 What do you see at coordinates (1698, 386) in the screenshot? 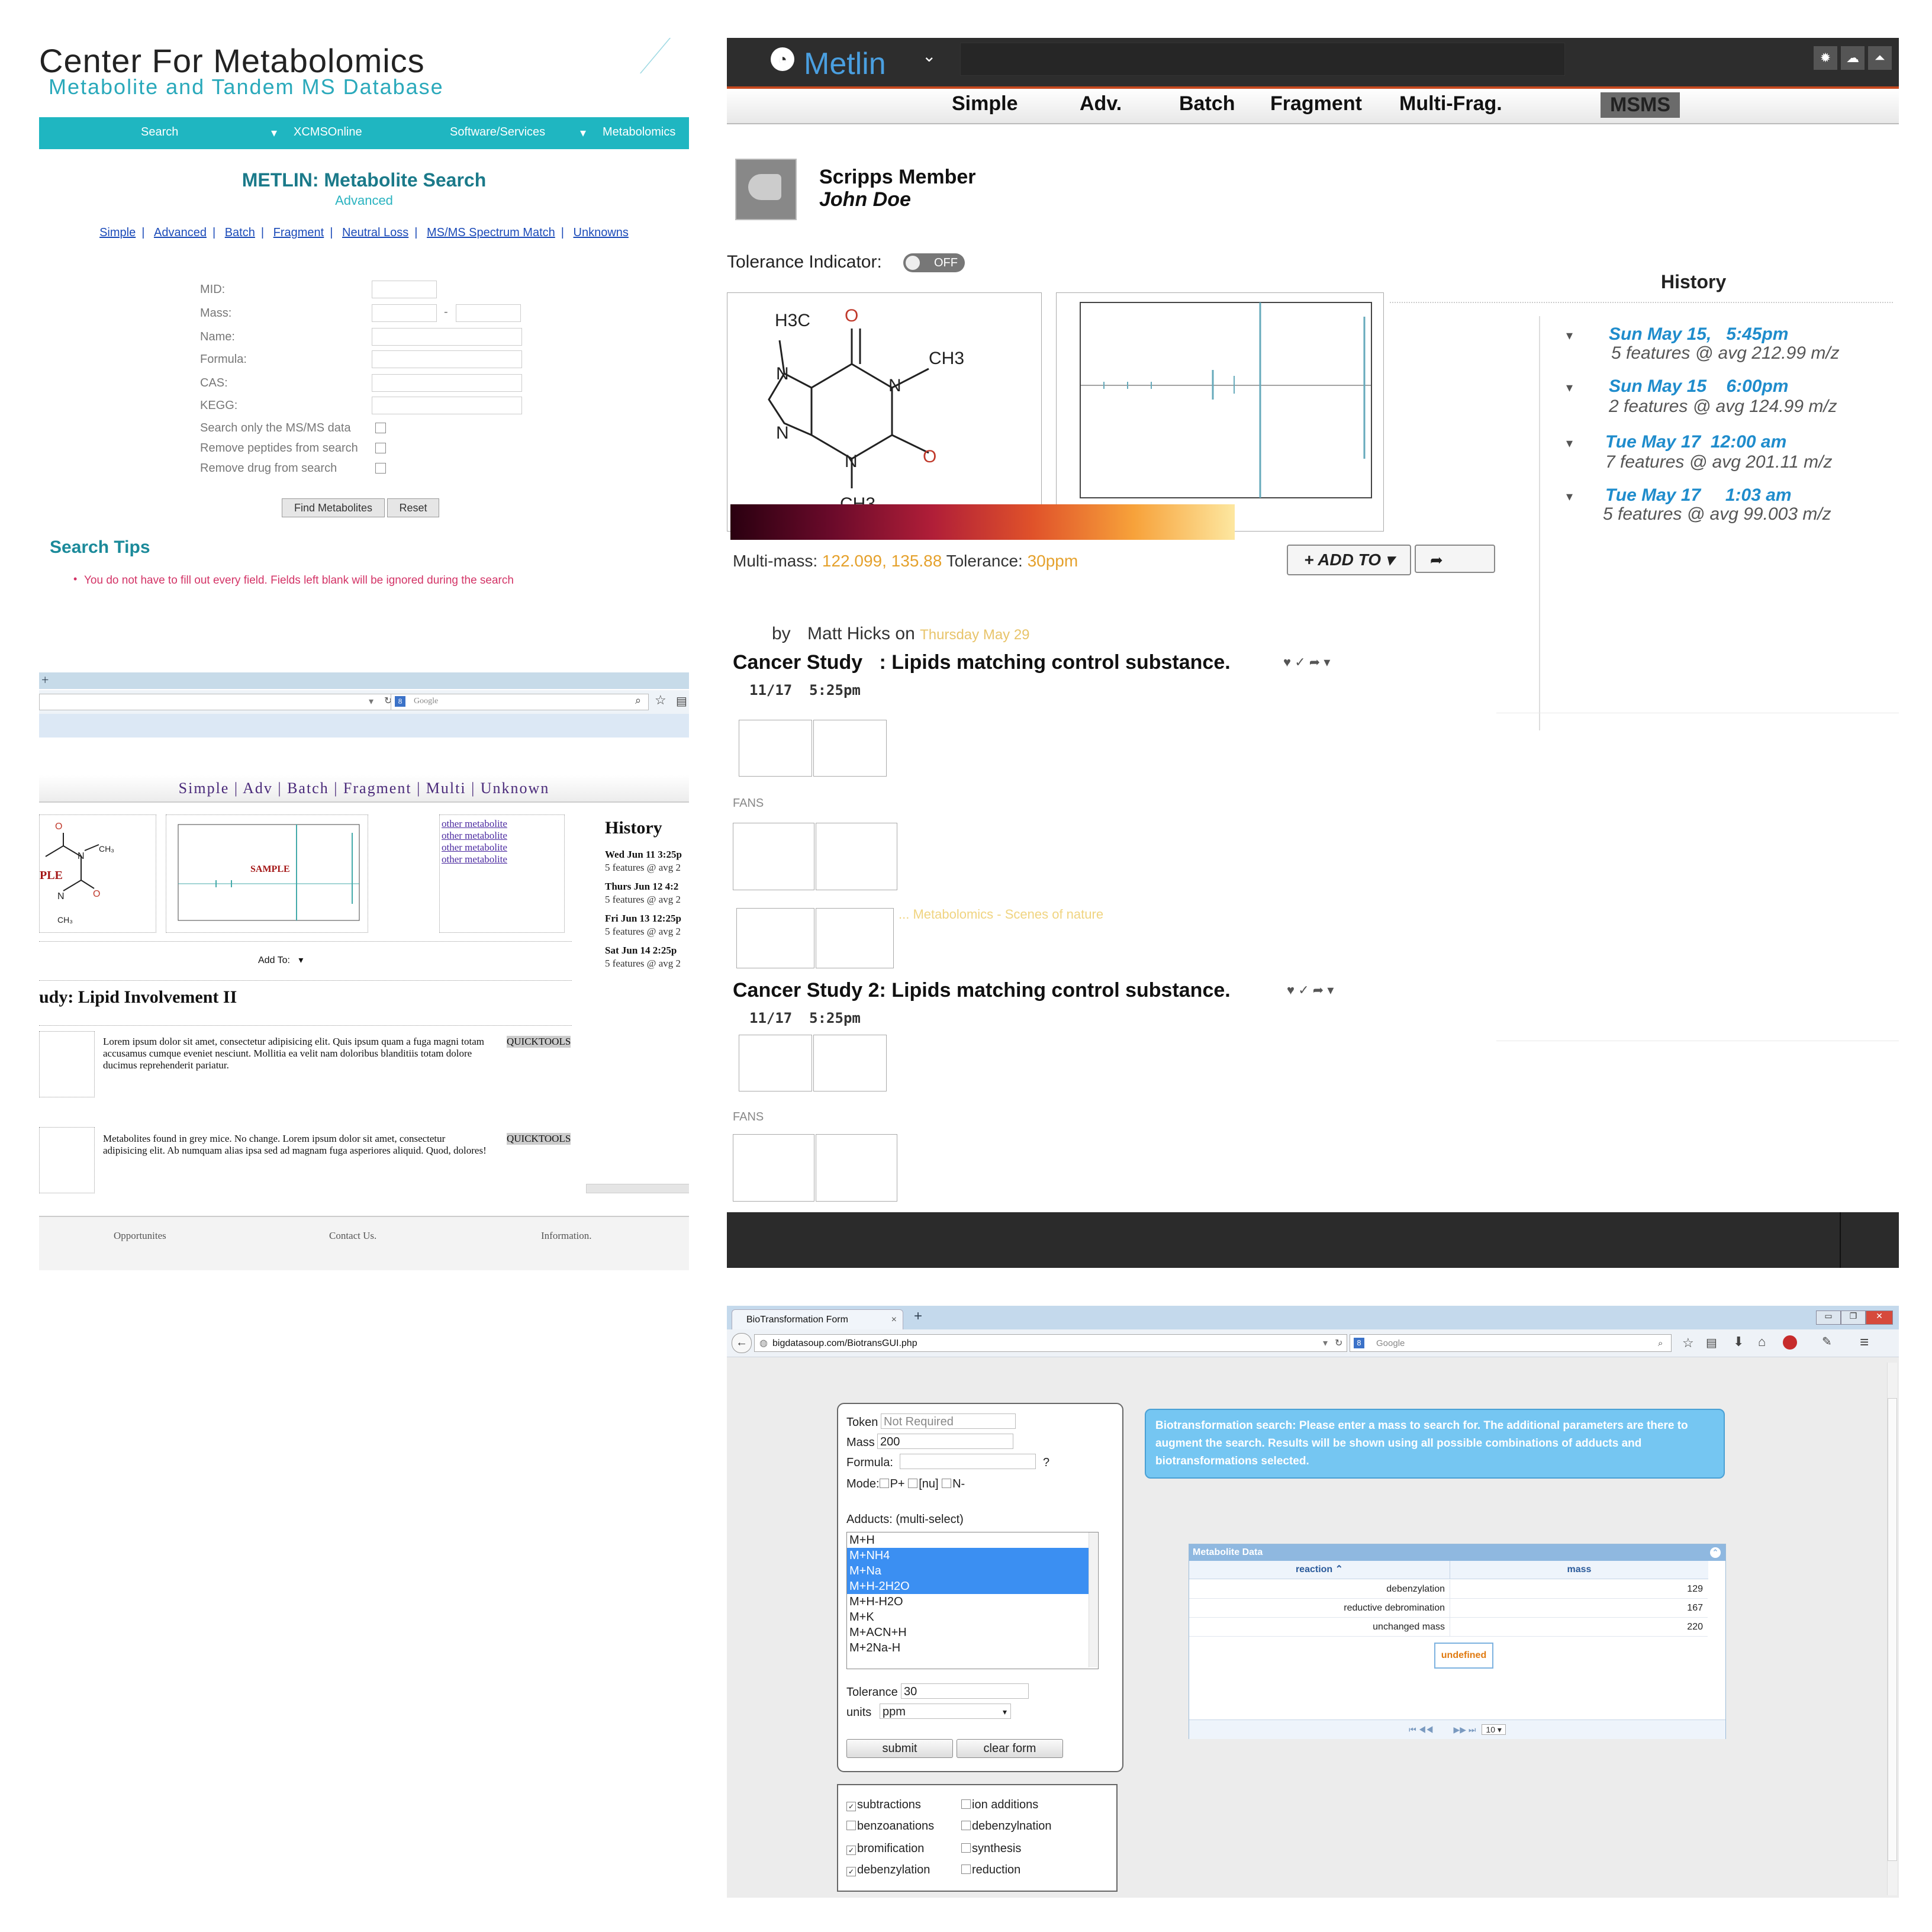
I see `history-date: Sun May 15 6:00pm` at bounding box center [1698, 386].